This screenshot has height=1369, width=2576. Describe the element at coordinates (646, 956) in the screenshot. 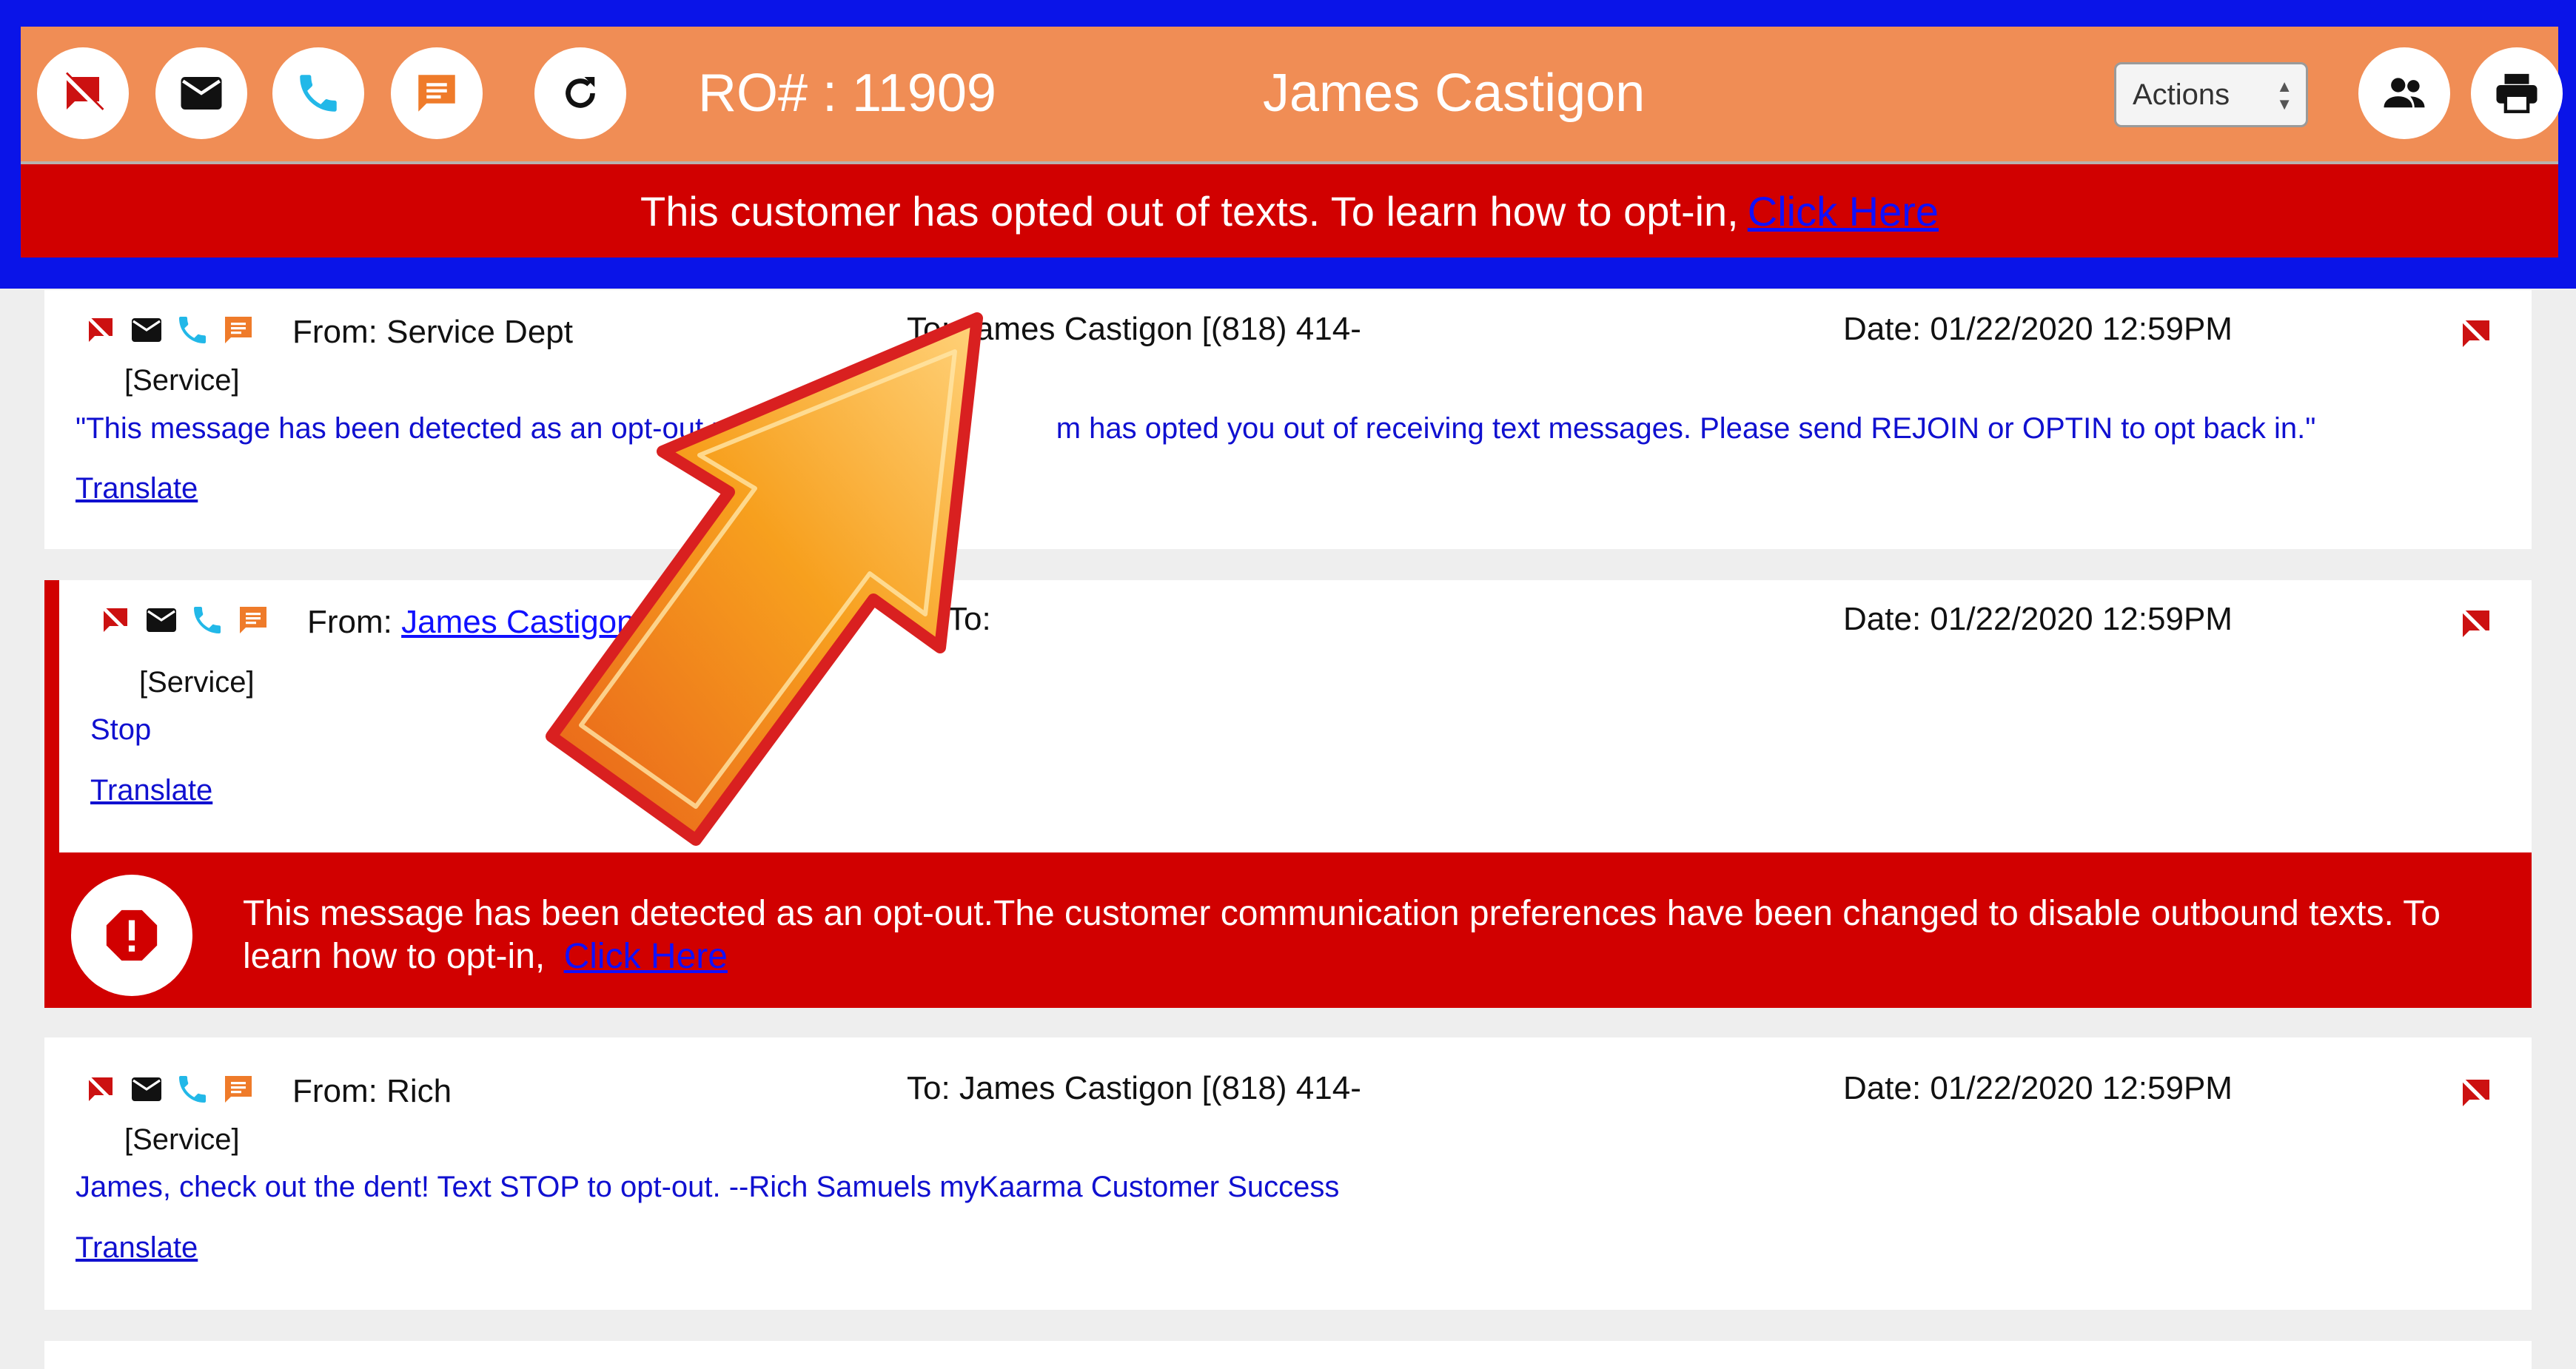

I see `alert-opt-in-link: Click Here` at that location.